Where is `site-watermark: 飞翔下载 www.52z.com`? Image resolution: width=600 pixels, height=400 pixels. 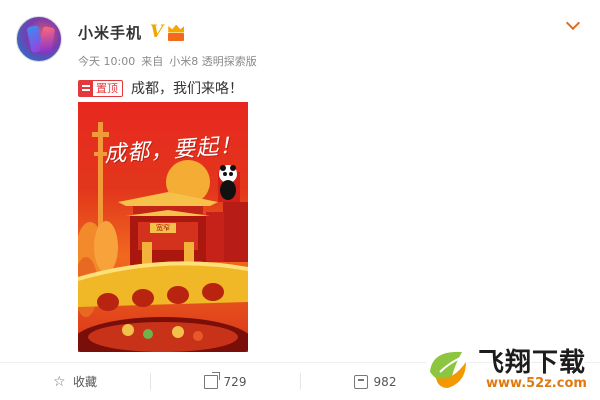
site-watermark: 飞翔下载 www.52z.com is located at coordinates (511, 369).